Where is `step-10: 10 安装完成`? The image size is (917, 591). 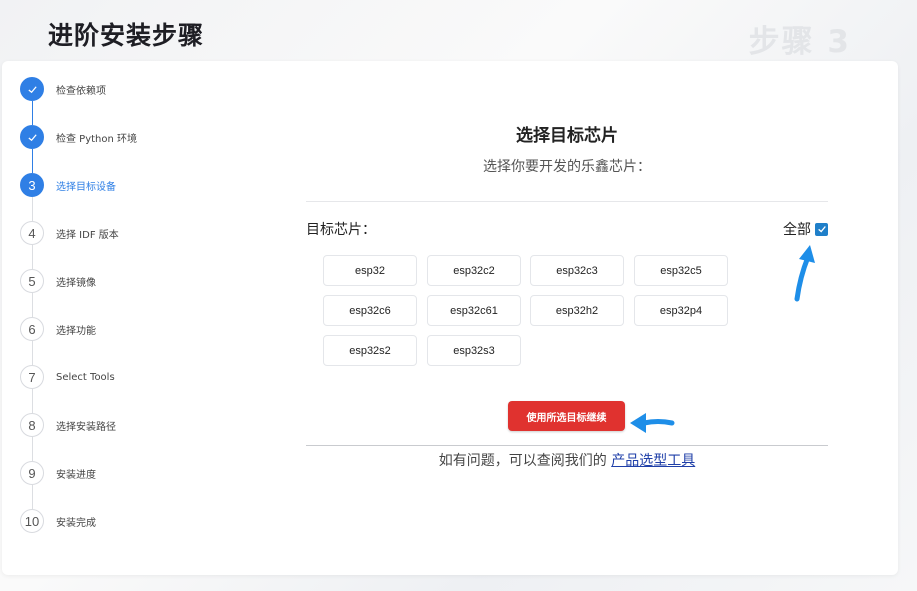 step-10: 10 安装完成 is located at coordinates (58, 521).